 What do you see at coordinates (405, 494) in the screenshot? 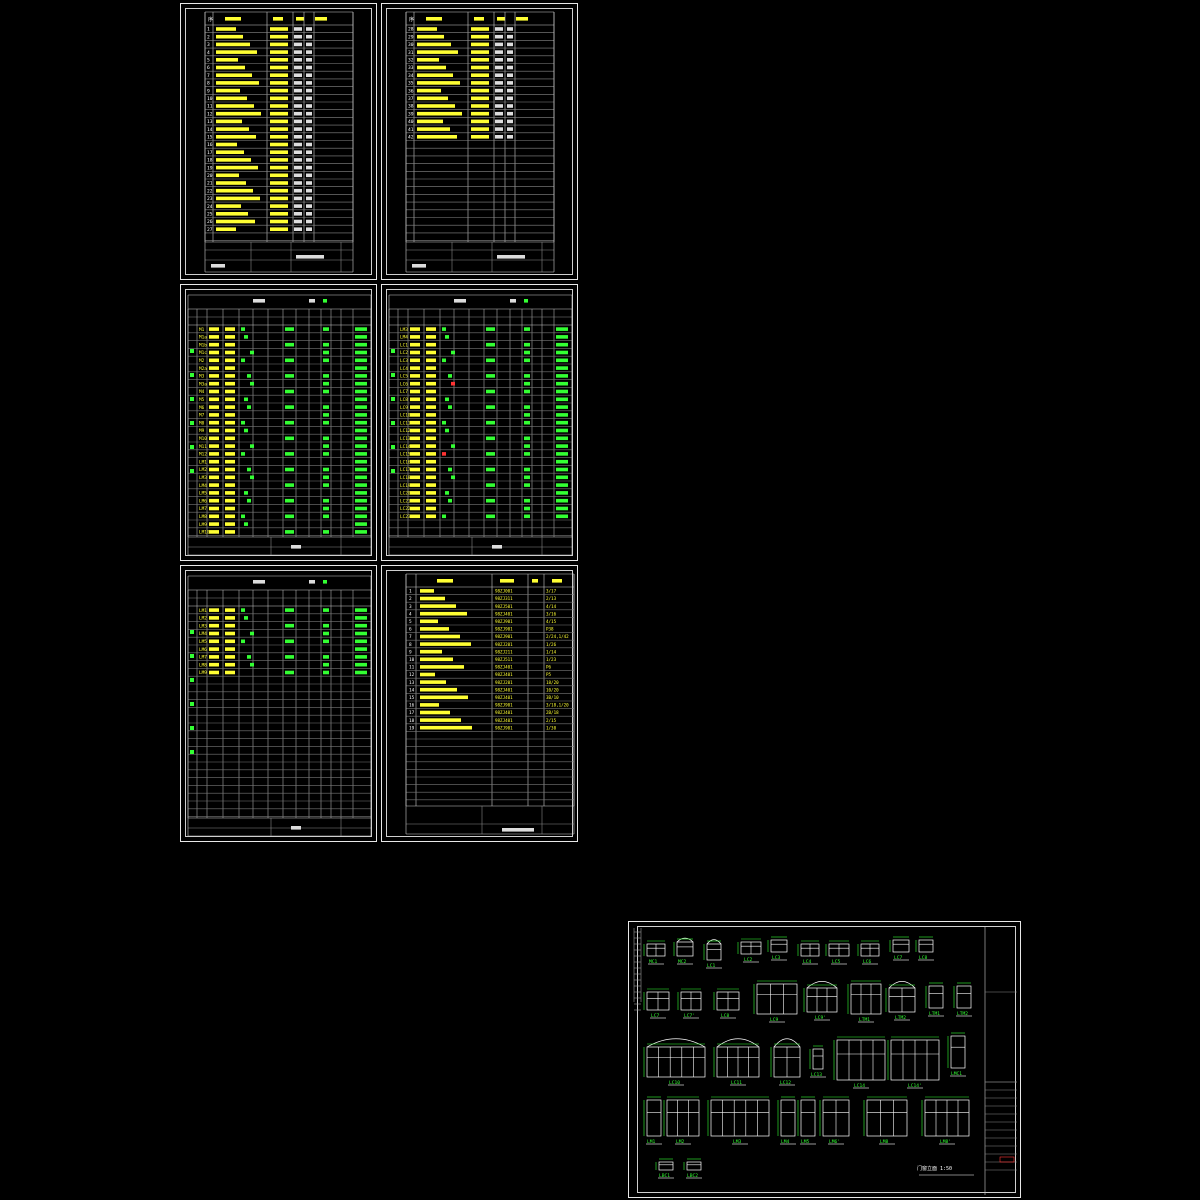
I see `window-code: LC20` at bounding box center [405, 494].